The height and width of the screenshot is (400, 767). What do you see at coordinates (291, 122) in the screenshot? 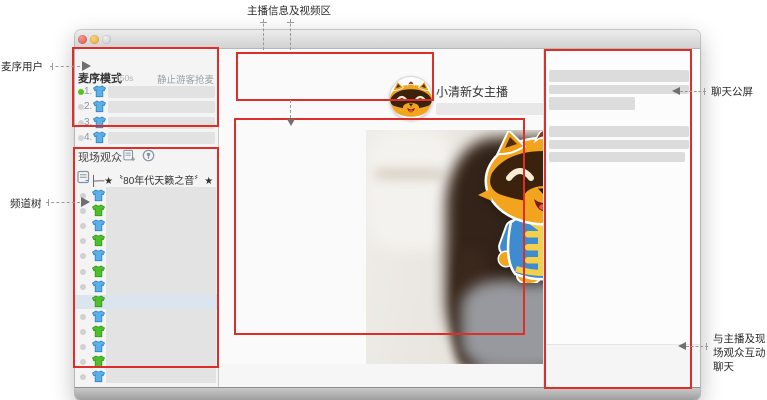
I see `down-arrow-icon` at bounding box center [291, 122].